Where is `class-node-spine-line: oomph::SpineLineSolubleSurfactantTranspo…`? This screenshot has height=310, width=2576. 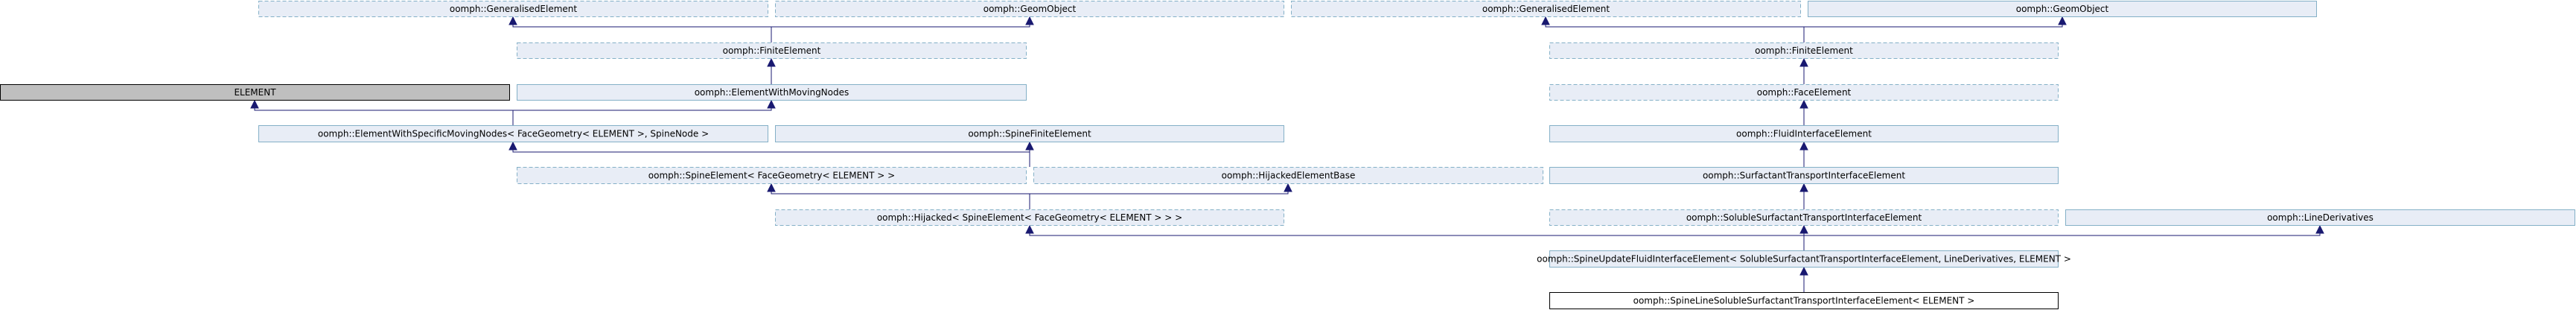 class-node-spine-line: oomph::SpineLineSolubleSurfactantTranspo… is located at coordinates (1804, 301).